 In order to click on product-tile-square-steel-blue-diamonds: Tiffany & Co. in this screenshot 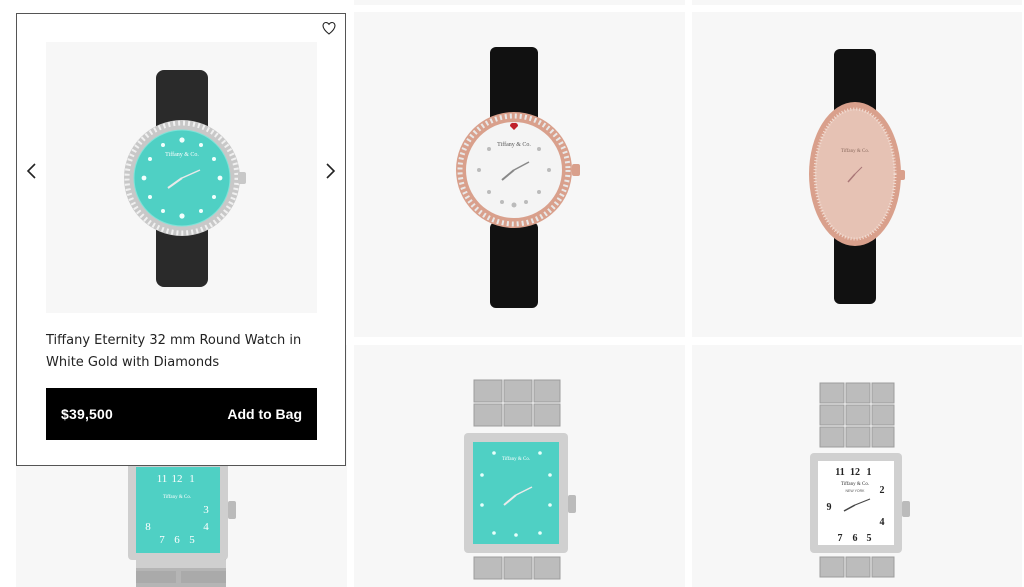, I will do `click(519, 466)`.